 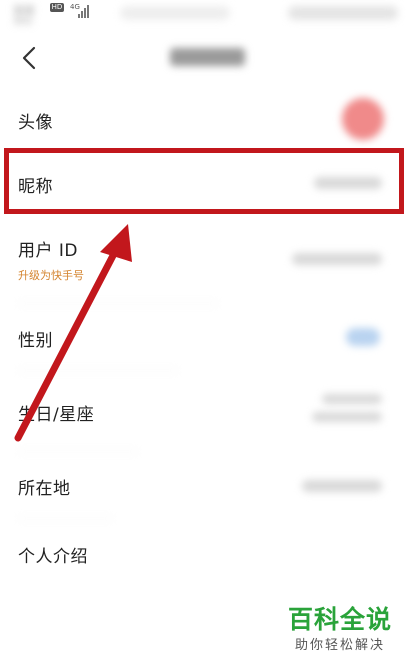 What do you see at coordinates (83, 11) in the screenshot?
I see `signal-bars-icon` at bounding box center [83, 11].